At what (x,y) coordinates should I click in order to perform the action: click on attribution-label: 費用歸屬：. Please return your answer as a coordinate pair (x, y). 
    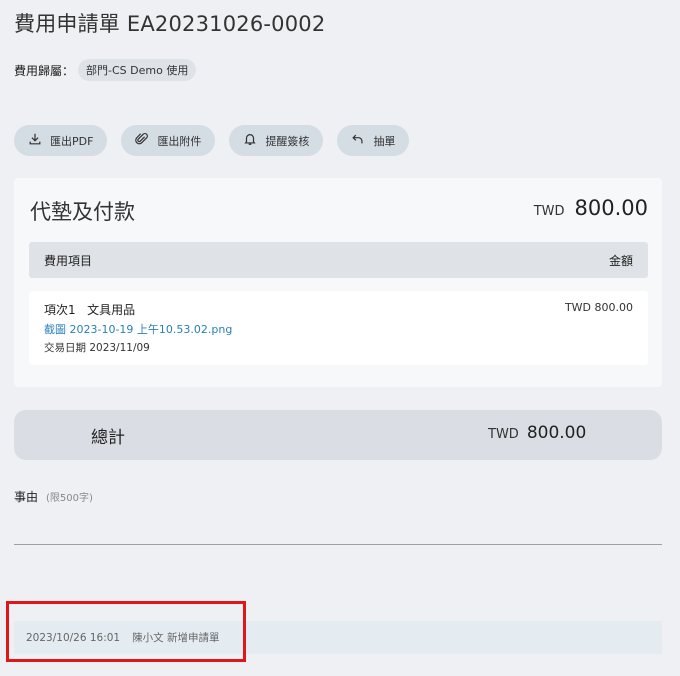
    Looking at the image, I should click on (44, 70).